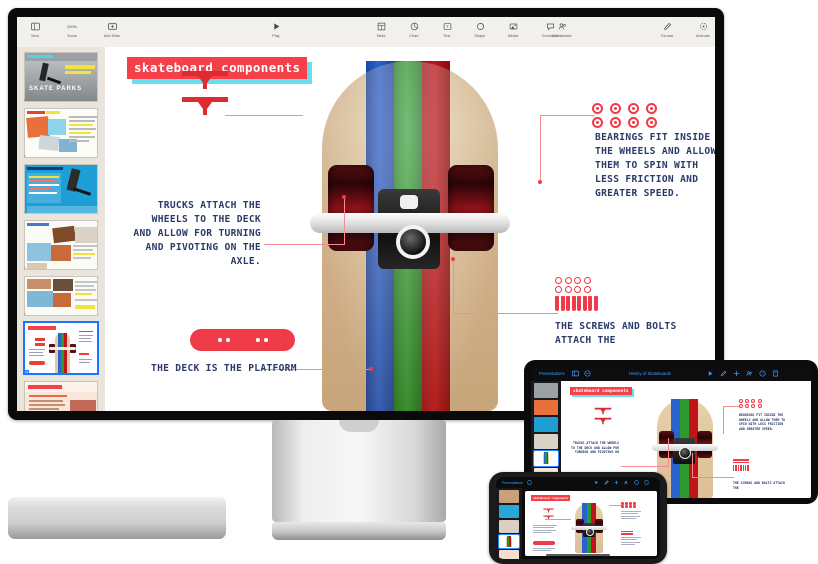 The width and height of the screenshot is (818, 564). I want to click on iphone-current-slide: skateboard components, so click(591, 523).